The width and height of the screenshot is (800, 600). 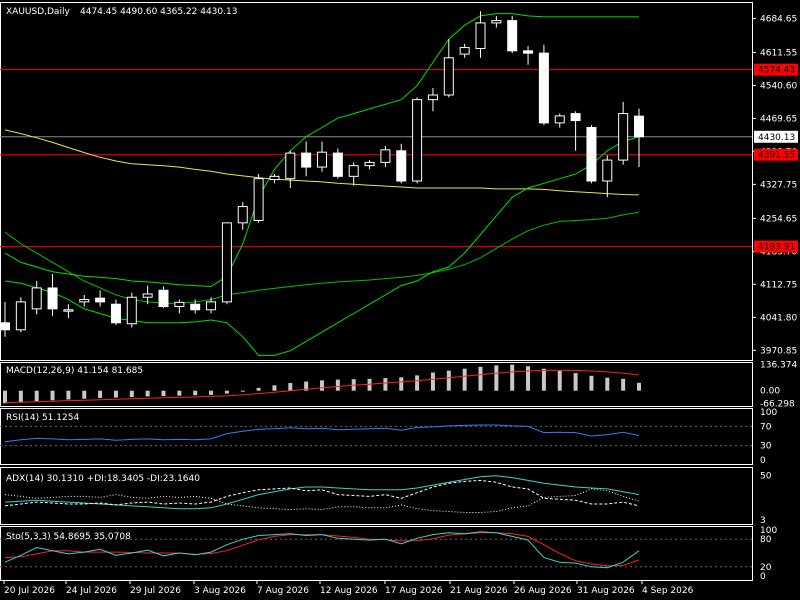 I want to click on ohlc-label: 4474.45 4490.60 4365.22 4430.13, so click(x=158, y=12).